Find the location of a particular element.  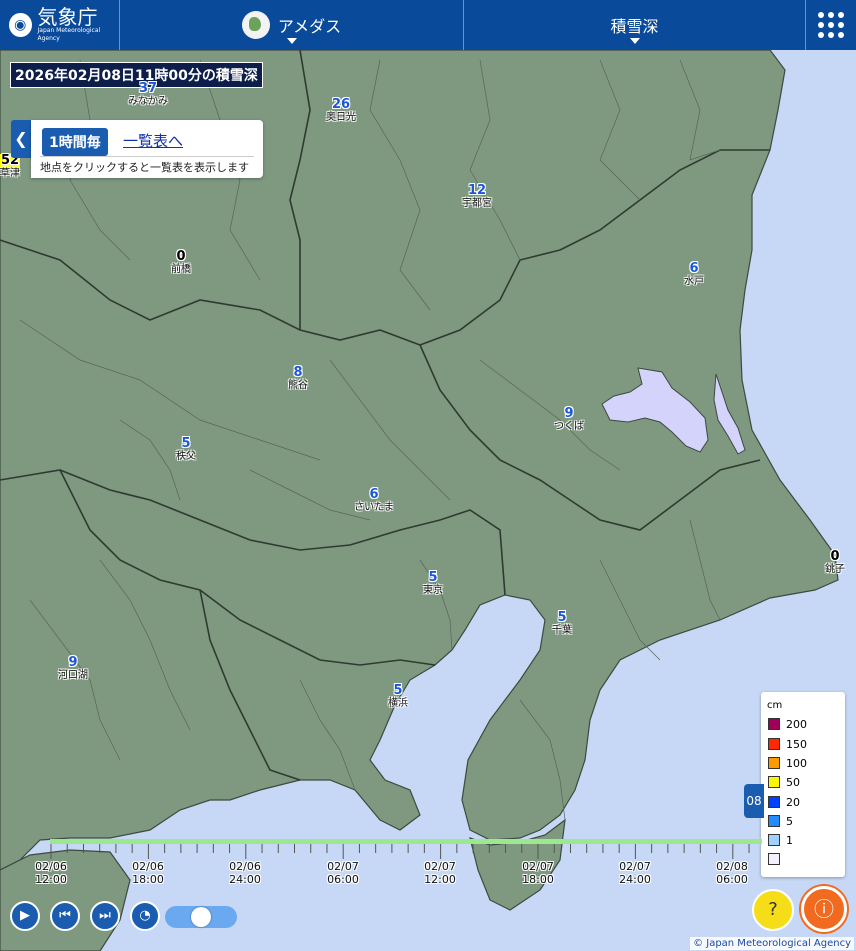

station-kumagaya: 8 熊谷 is located at coordinates (298, 379).